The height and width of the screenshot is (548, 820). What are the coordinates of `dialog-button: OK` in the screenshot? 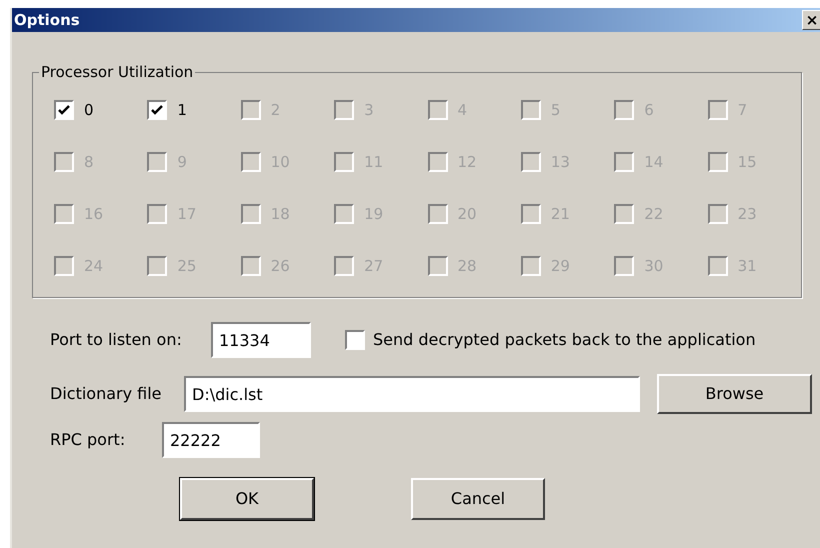 It's located at (247, 499).